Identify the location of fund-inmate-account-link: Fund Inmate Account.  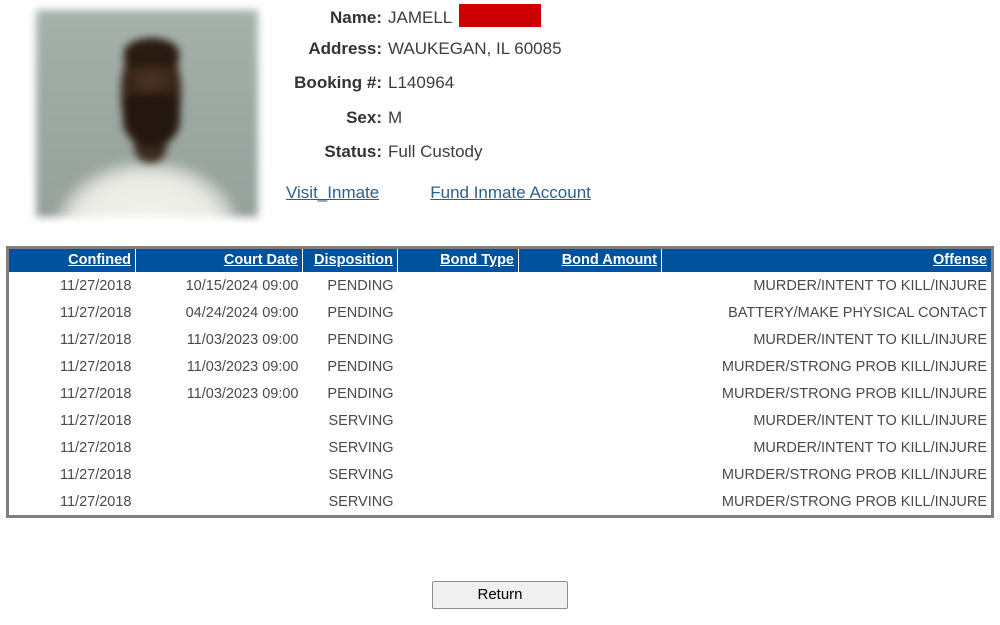
(510, 193).